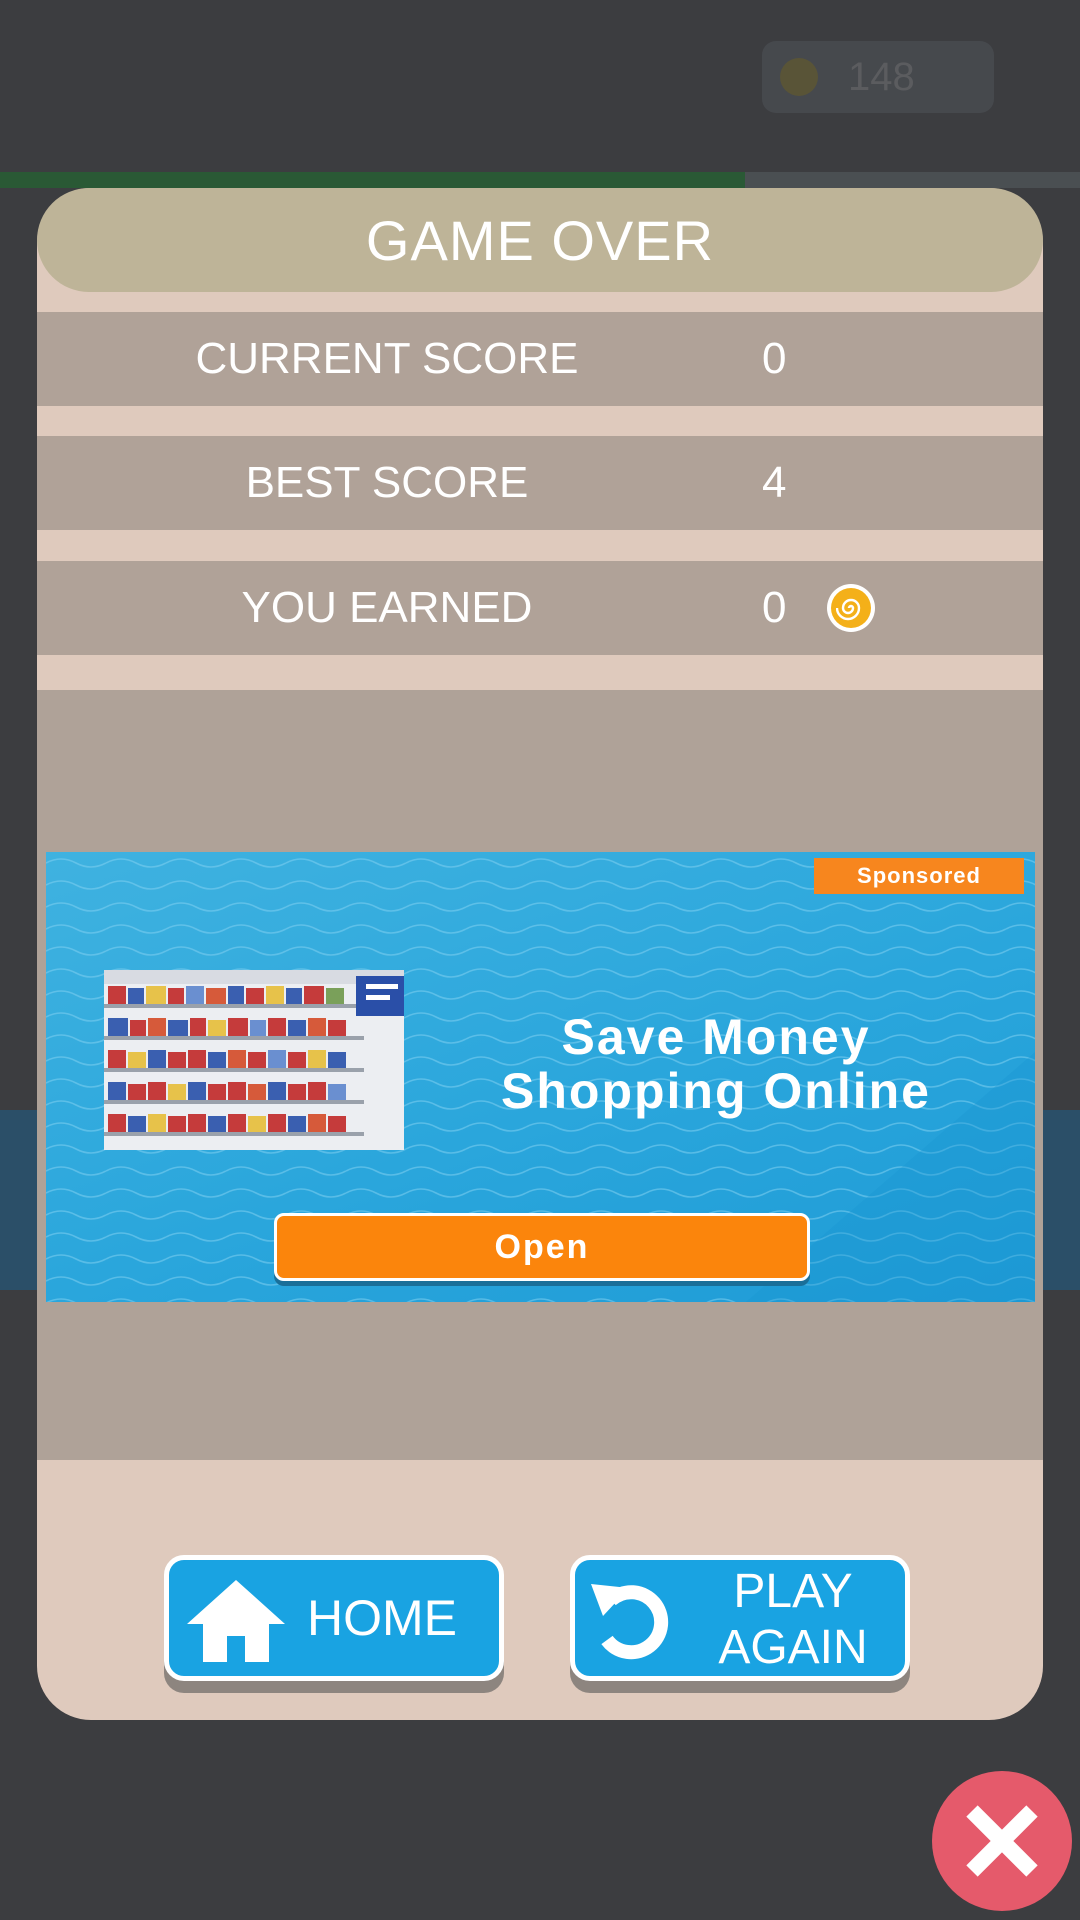 Image resolution: width=1080 pixels, height=1920 pixels. Describe the element at coordinates (793, 1591) in the screenshot. I see `play-again-label-line1: PLAY` at that location.